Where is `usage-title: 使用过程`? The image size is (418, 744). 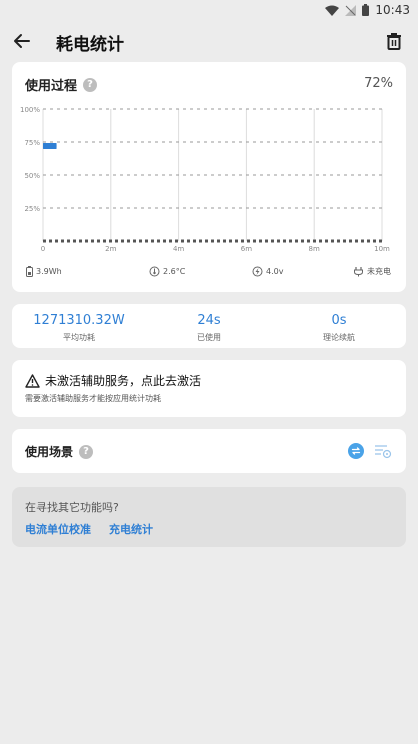
usage-title: 使用过程 is located at coordinates (51, 86).